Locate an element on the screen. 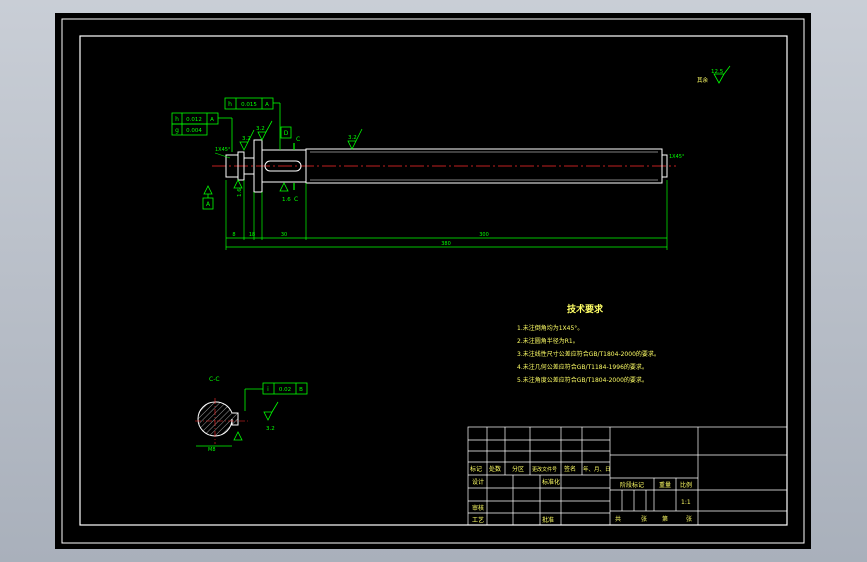  tb-docno: 更改文件号 is located at coordinates (544, 469).